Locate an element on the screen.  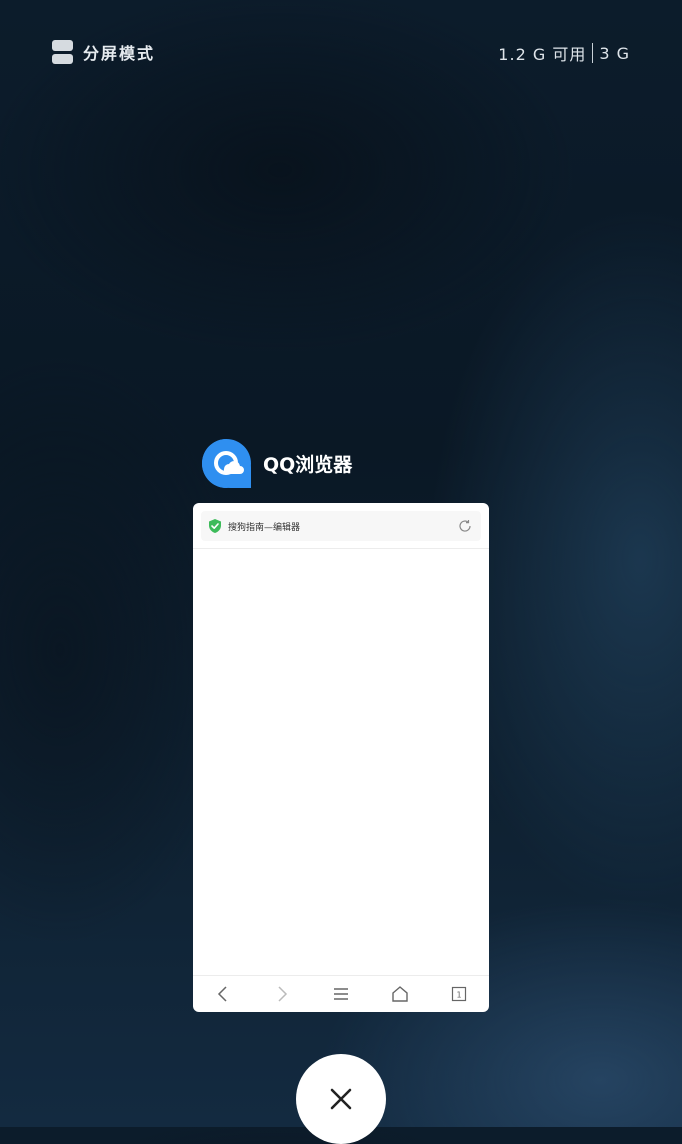
app-name: QQ浏览器 is located at coordinates (308, 465).